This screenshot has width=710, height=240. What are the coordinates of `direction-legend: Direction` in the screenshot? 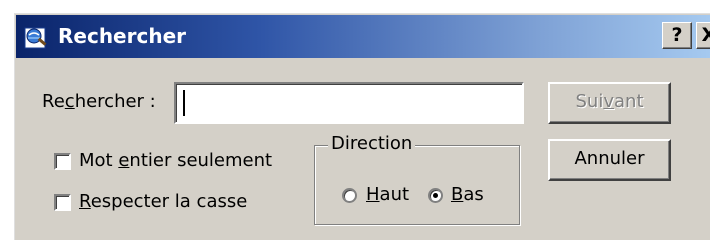 It's located at (372, 144).